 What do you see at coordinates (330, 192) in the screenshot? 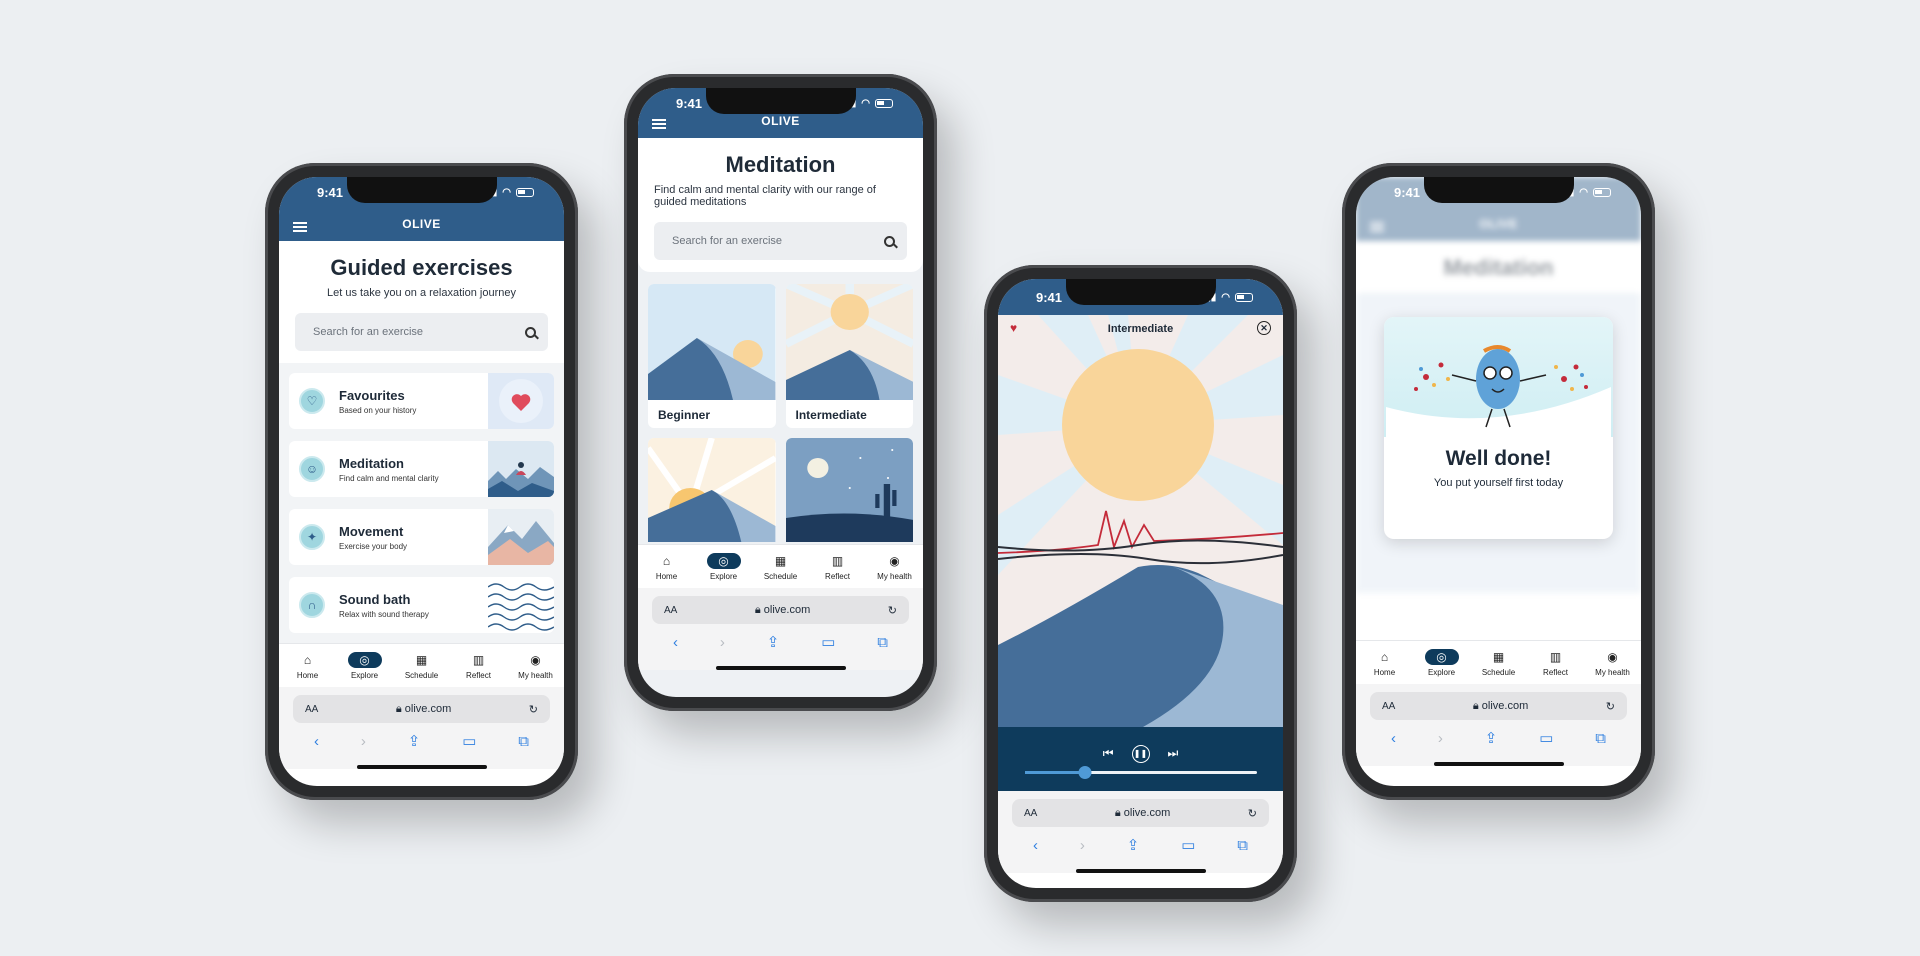
I see `status-time: 9:41` at bounding box center [330, 192].